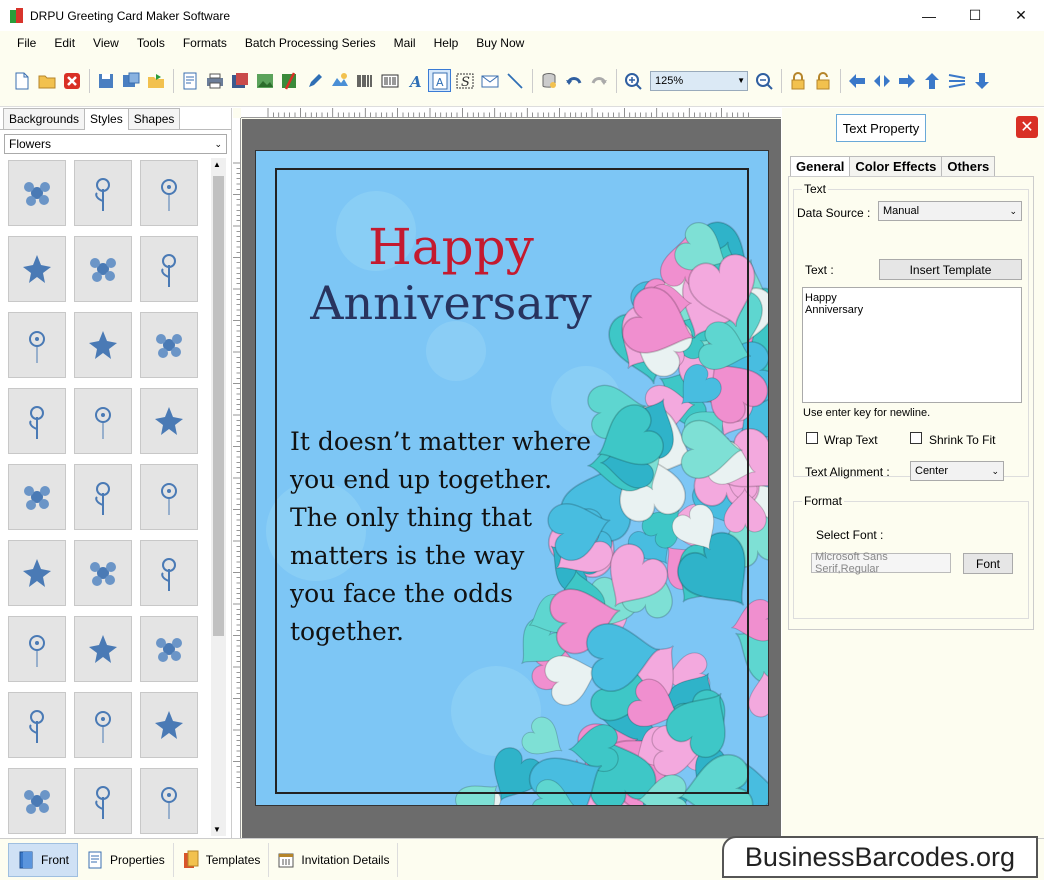  I want to click on menu-formats: Formats, so click(205, 43).